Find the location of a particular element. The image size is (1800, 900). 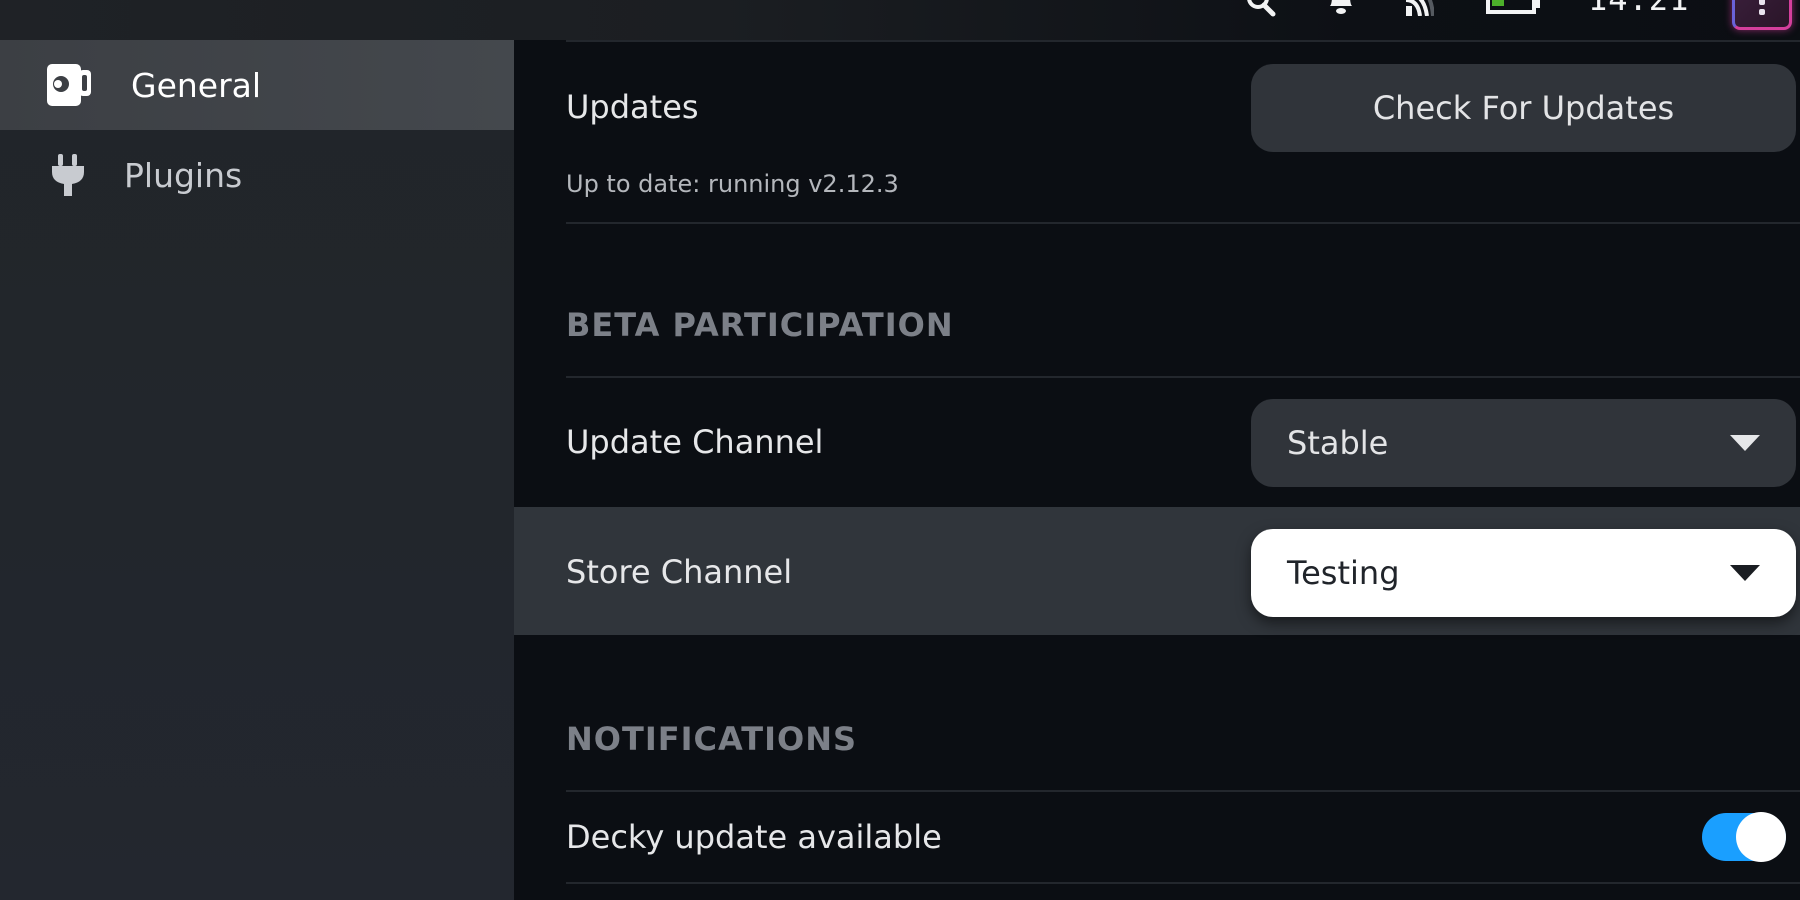

check-for-updates-button: Check For Updates is located at coordinates (1523, 108).